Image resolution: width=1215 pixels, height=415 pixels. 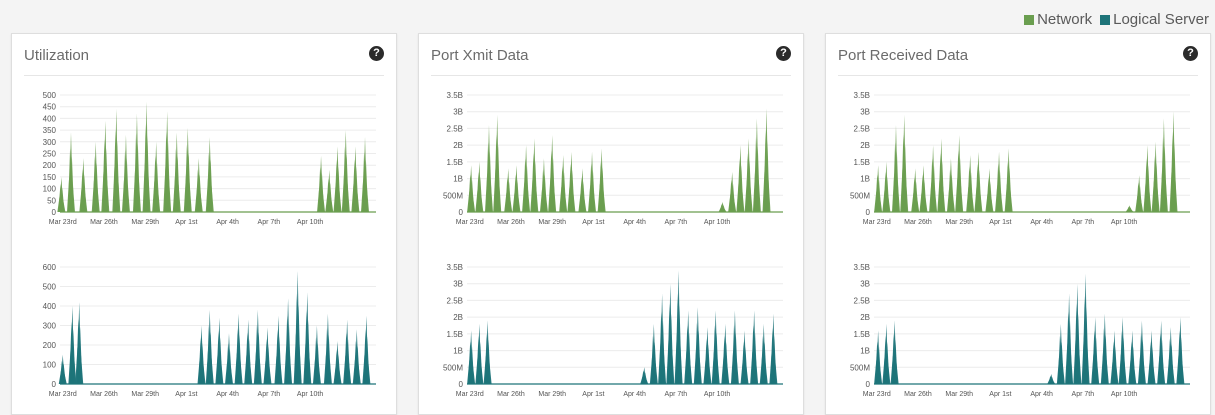 I want to click on y-tick-label: 250, so click(x=50, y=154).